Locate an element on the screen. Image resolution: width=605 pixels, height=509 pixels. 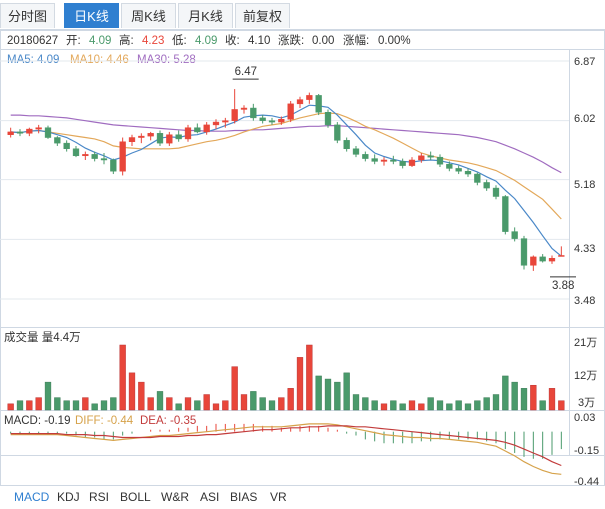
macd-legend: MACD: -0.19 DIFF: -0.44 DEA: -0.35 is located at coordinates (100, 421).